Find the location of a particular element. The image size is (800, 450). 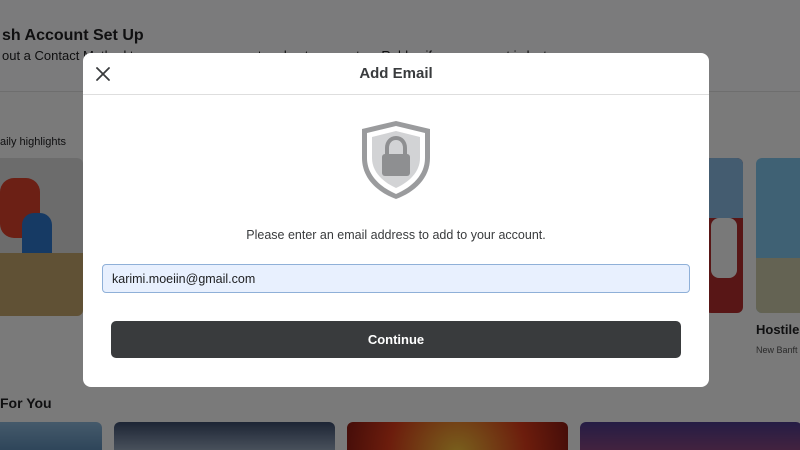

dialog-title: Add Email is located at coordinates (396, 73).